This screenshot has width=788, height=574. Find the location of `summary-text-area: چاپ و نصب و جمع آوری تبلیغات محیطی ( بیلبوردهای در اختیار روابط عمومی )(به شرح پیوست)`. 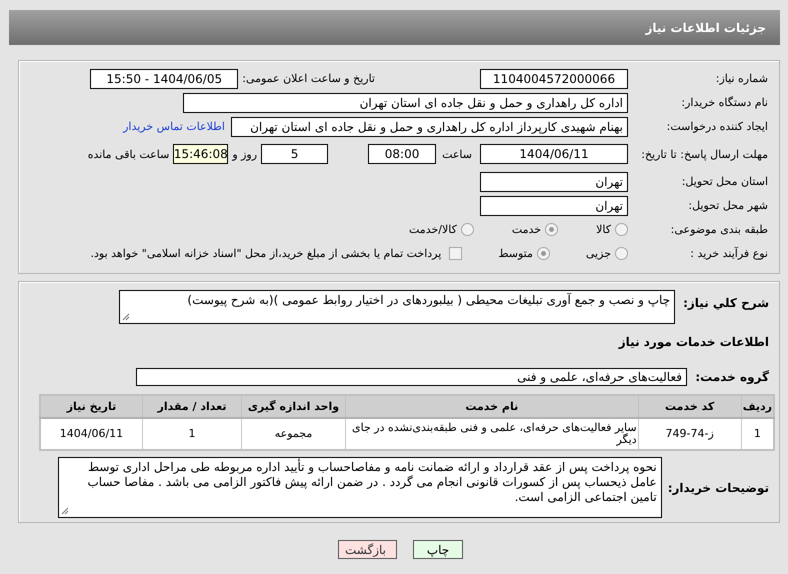

summary-text-area: چاپ و نصب و جمع آوری تبلیغات محیطی ( بیلبوردهای در اختیار روابط عمومی )(به شرح پیوست) is located at coordinates (397, 307).